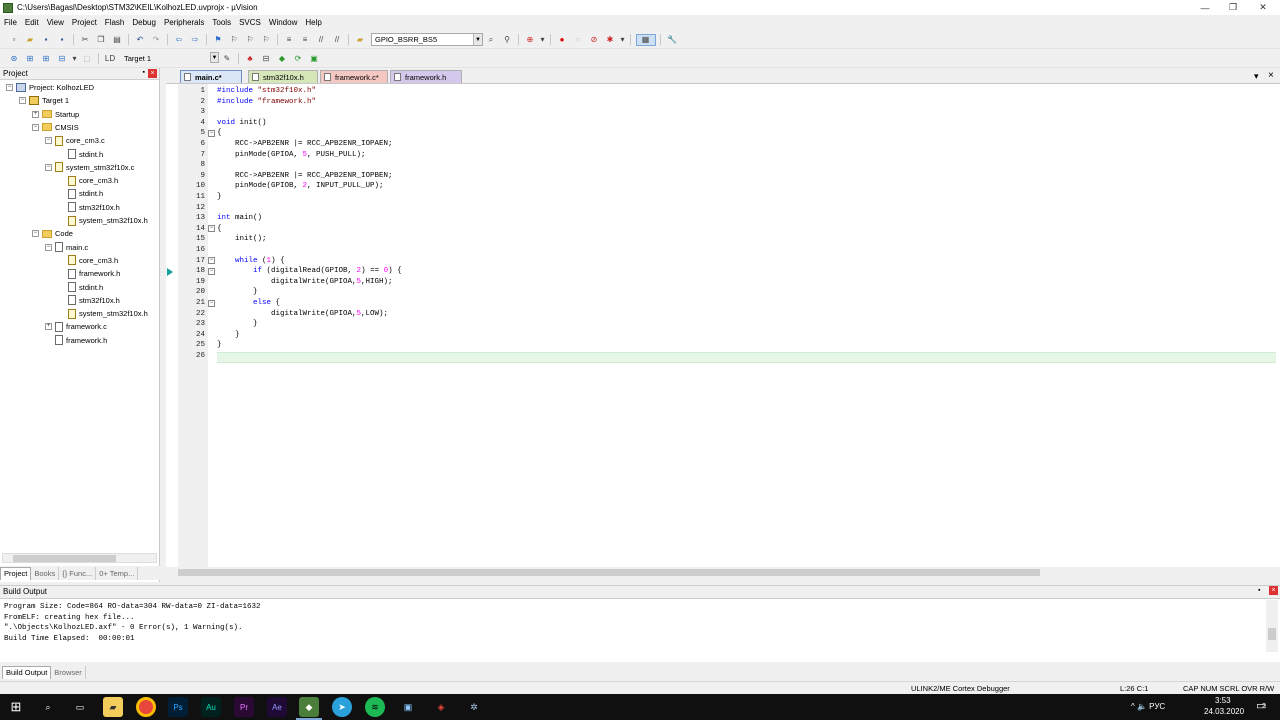 Image resolution: width=1280 pixels, height=720 pixels. Describe the element at coordinates (507, 40) in the screenshot. I see `incremental-find-icon: ⚲` at that location.